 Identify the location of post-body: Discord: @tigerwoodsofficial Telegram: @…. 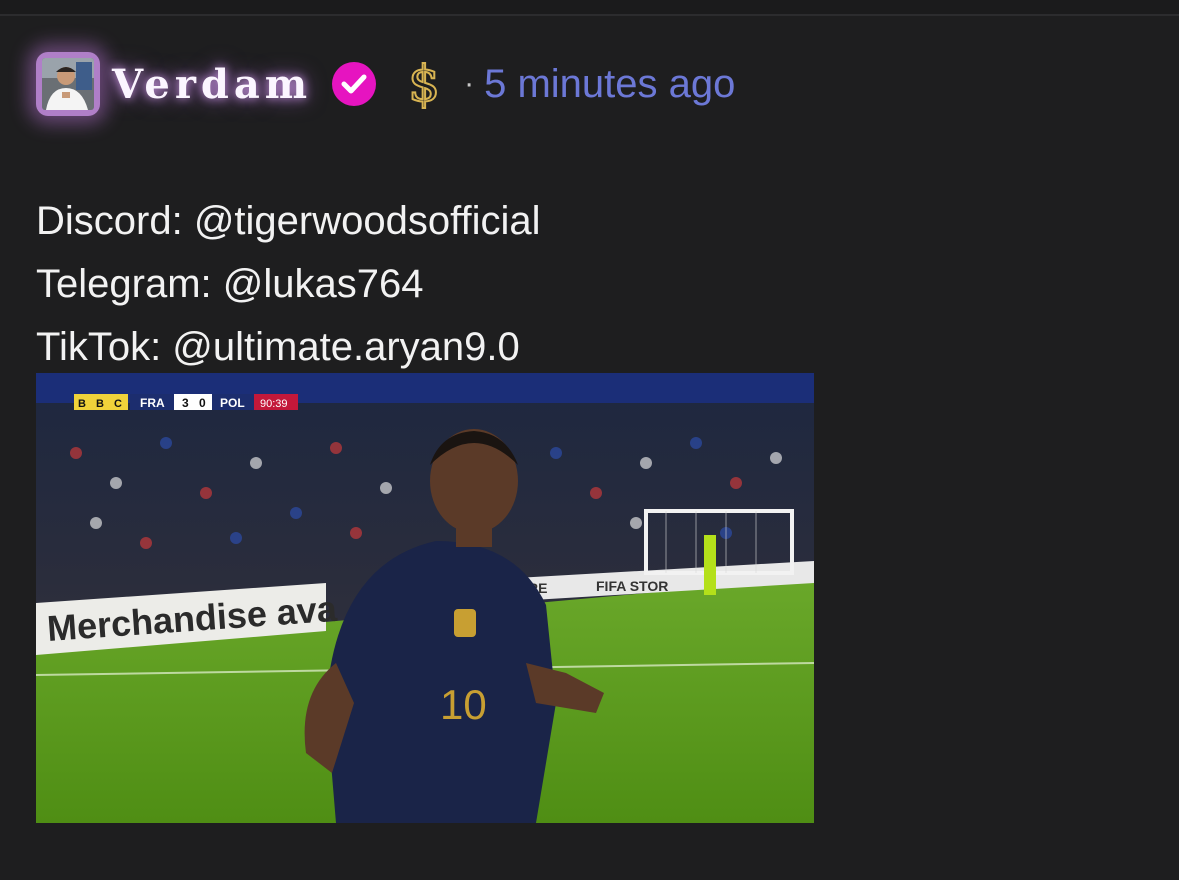
(288, 284).